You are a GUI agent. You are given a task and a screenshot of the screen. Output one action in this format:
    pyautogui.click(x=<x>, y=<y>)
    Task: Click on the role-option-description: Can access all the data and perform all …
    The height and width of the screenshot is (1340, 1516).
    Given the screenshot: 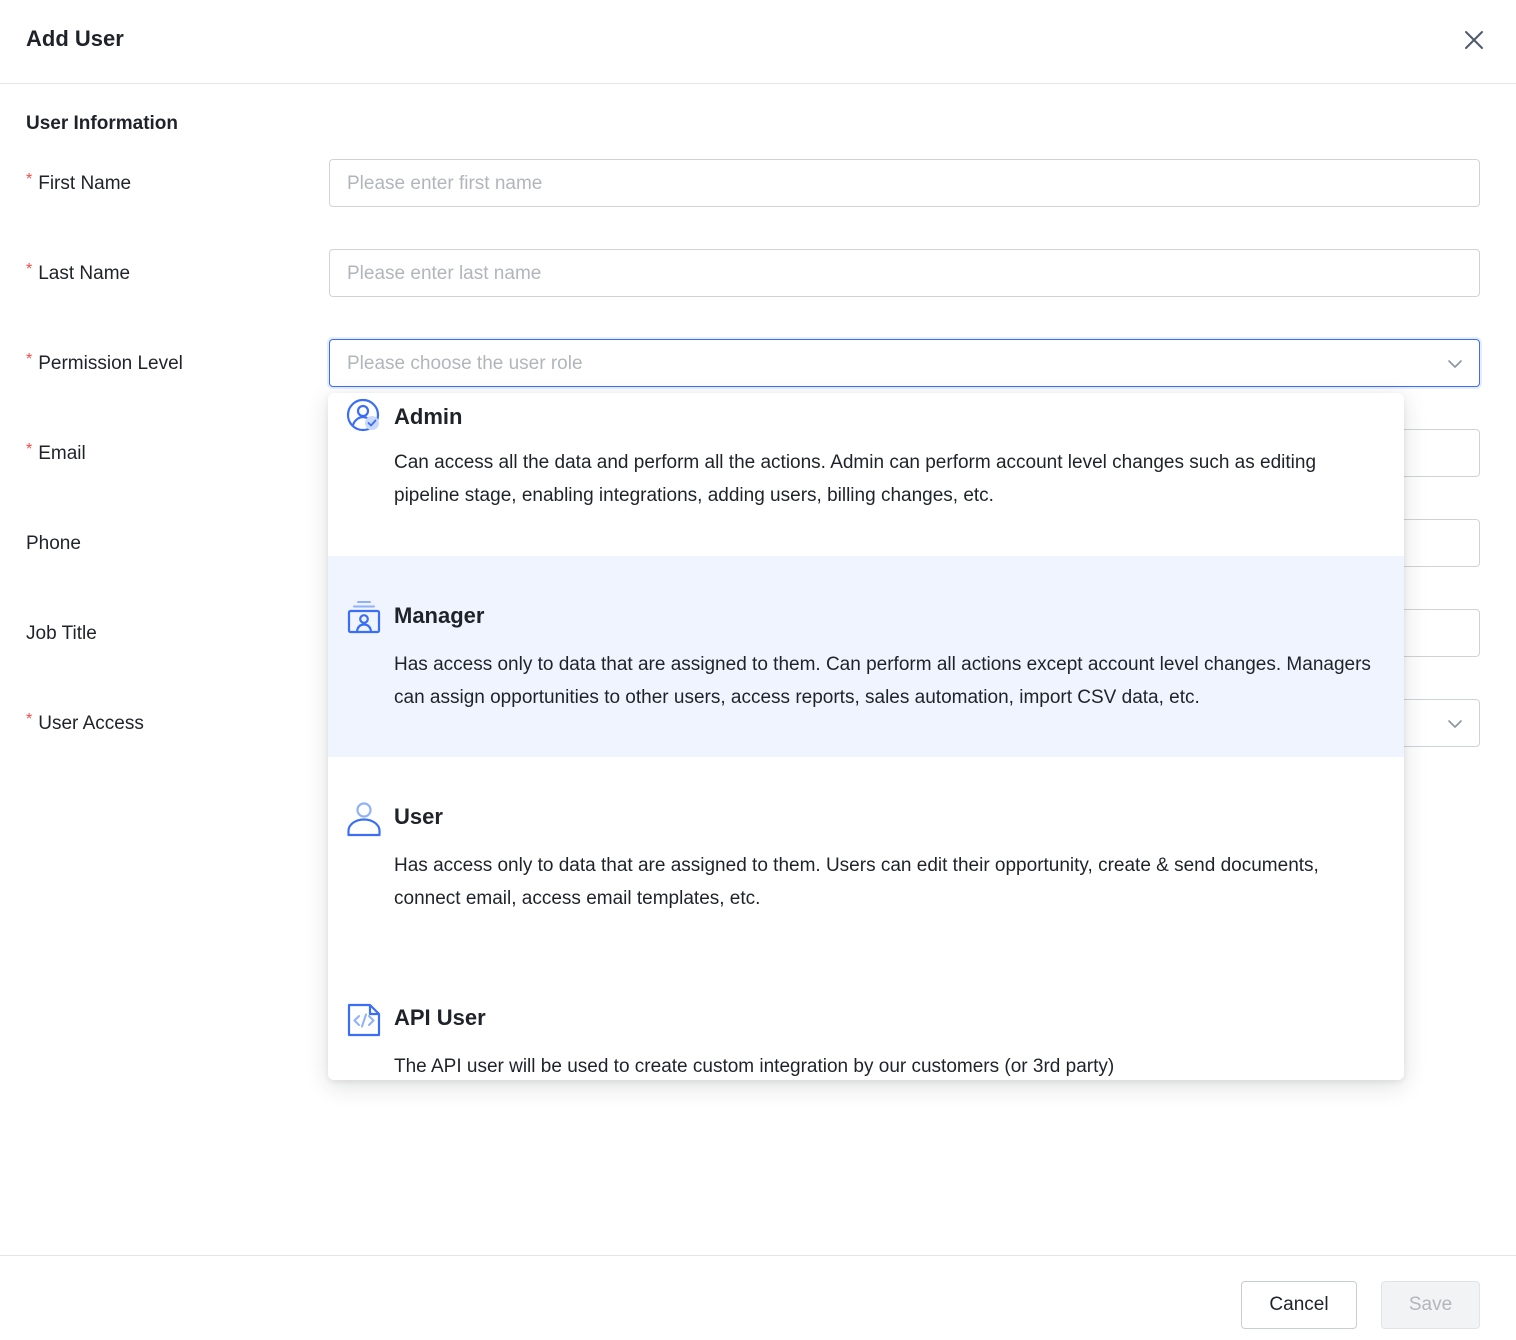 What is the action you would take?
    pyautogui.click(x=855, y=479)
    